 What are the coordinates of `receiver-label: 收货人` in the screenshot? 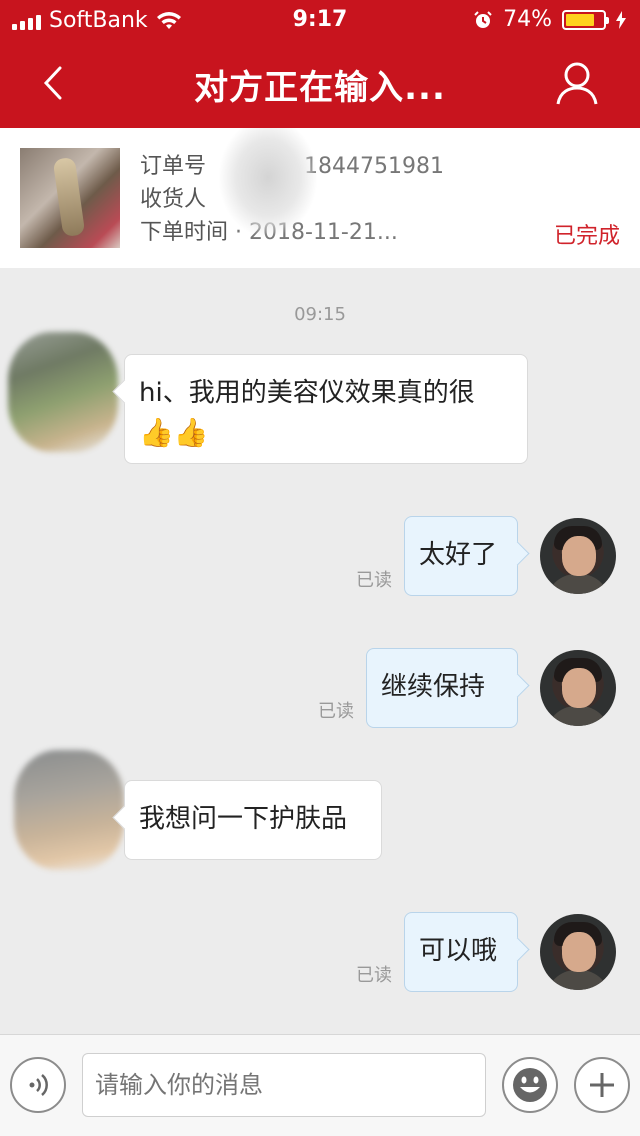 It's located at (173, 199).